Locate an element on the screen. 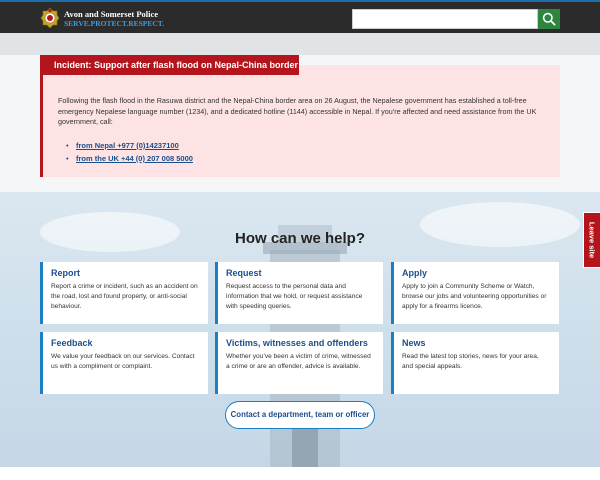 The image size is (600, 480). card-title: Victims, witnesses and offenders is located at coordinates (297, 343).